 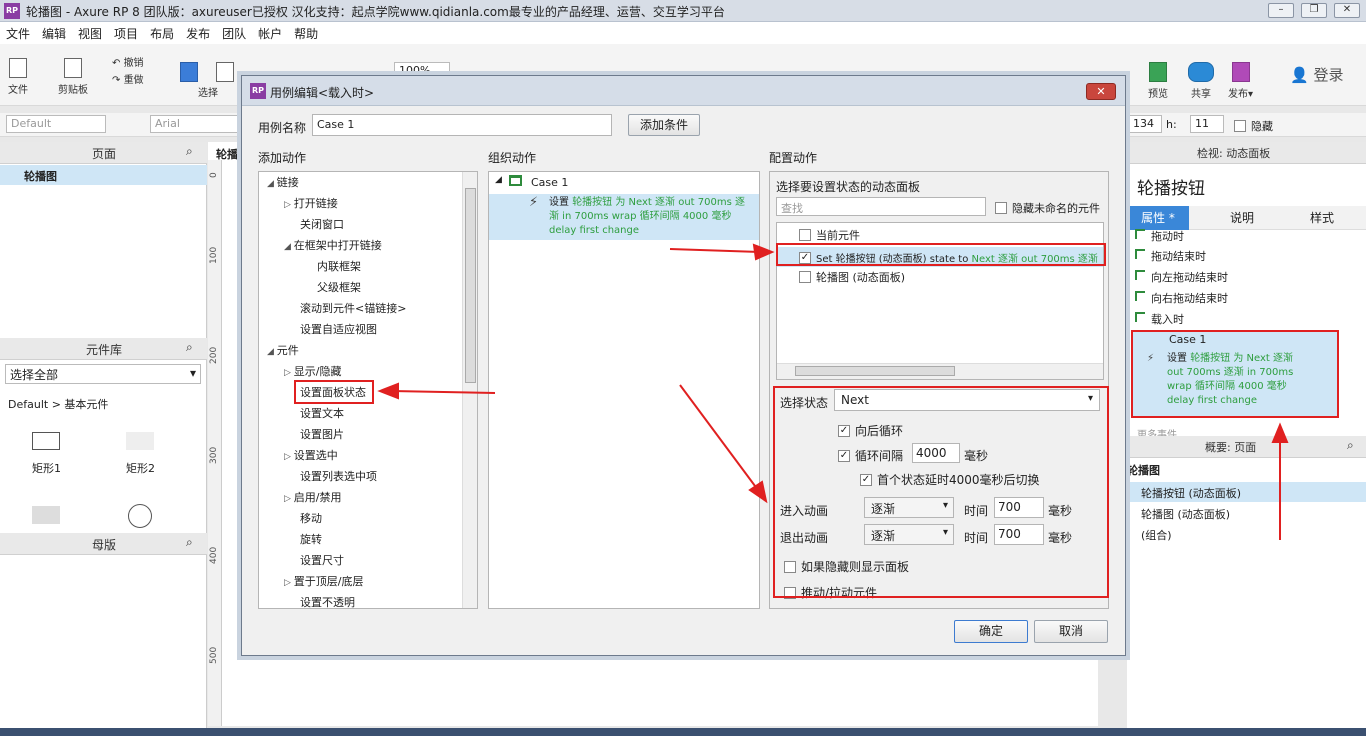 What do you see at coordinates (683, 732) in the screenshot?
I see `taskbar` at bounding box center [683, 732].